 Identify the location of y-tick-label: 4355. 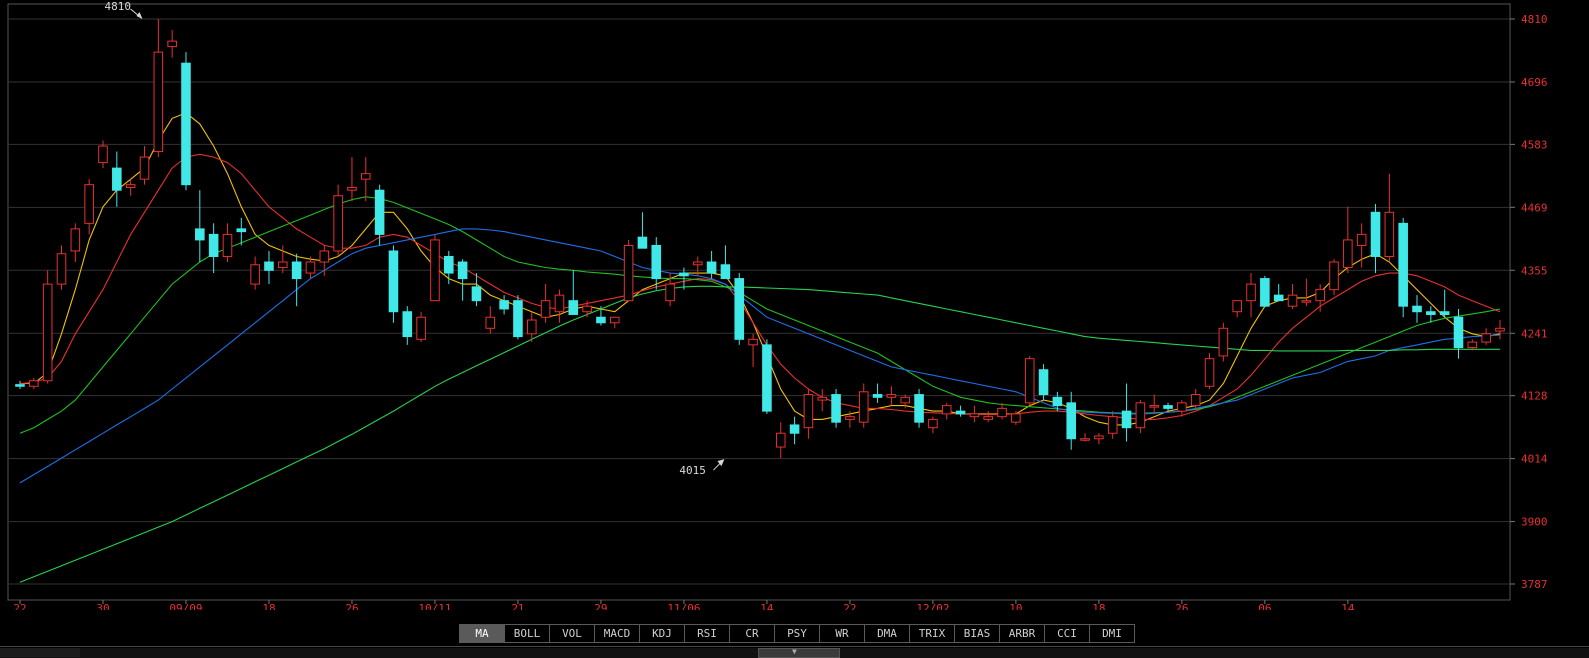
(1534, 270).